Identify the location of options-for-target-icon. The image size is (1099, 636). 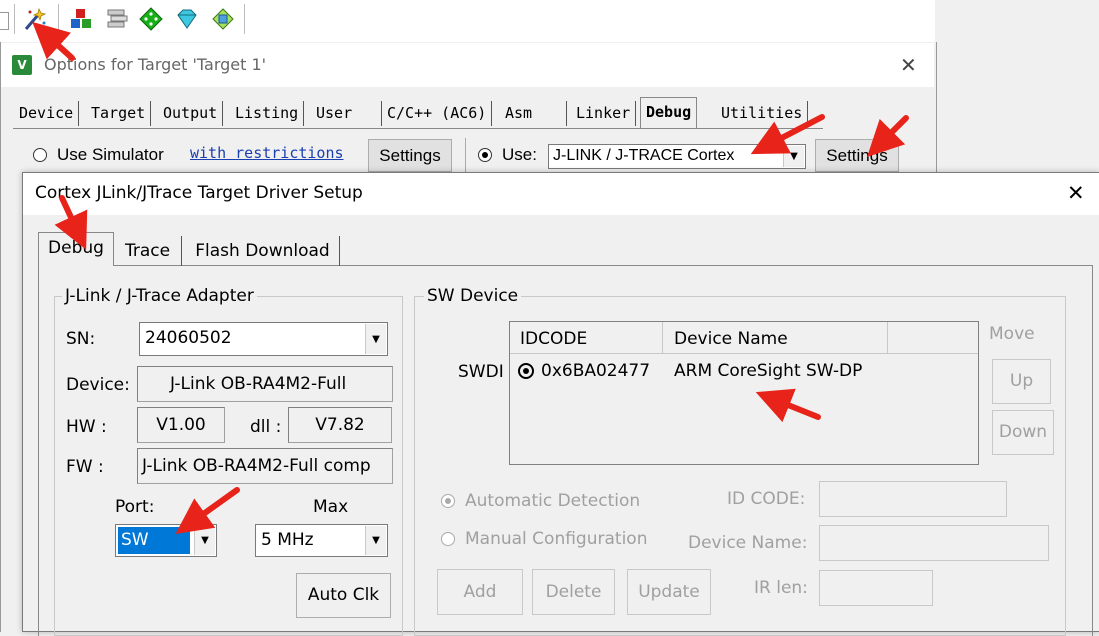
(81, 19).